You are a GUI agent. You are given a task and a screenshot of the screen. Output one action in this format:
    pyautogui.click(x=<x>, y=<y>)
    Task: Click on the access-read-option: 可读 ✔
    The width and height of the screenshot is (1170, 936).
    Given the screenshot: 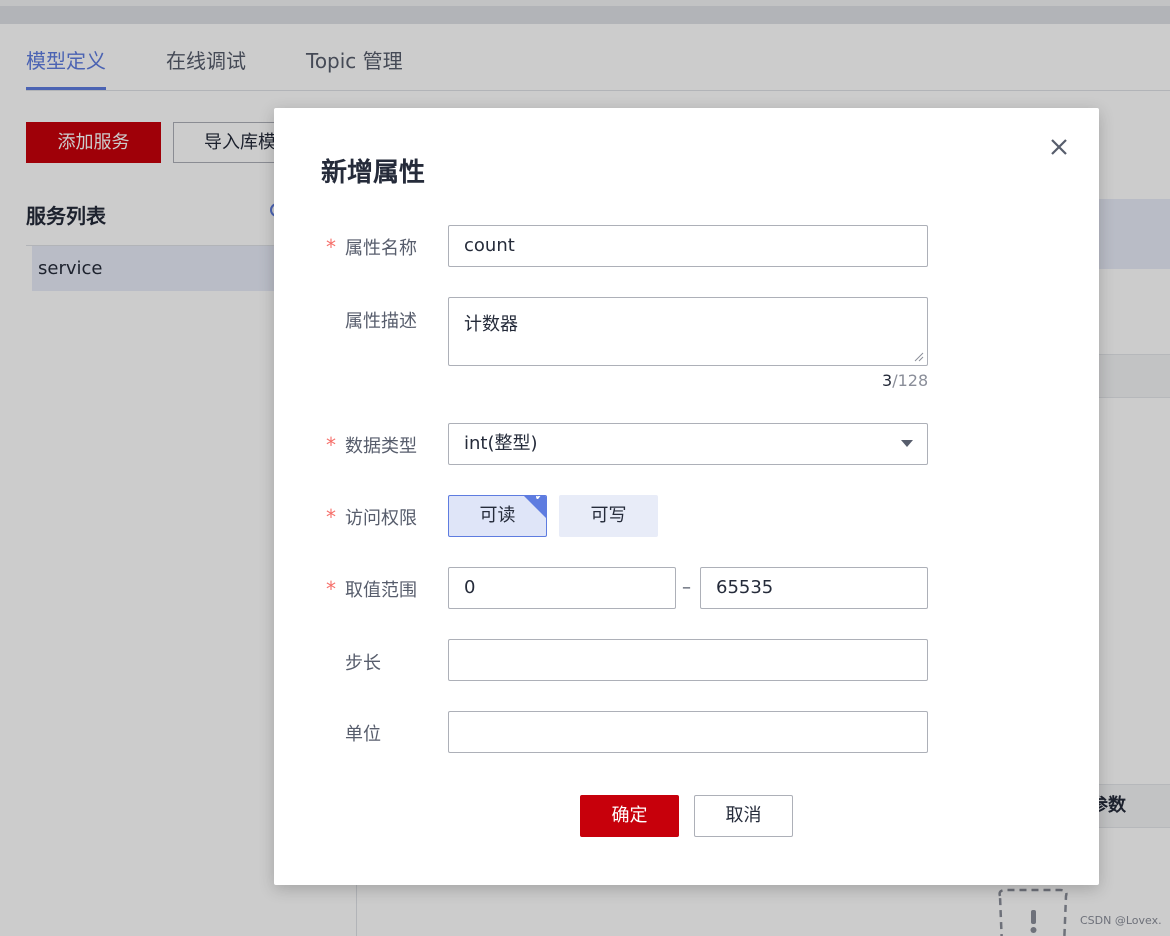 What is the action you would take?
    pyautogui.click(x=497, y=516)
    